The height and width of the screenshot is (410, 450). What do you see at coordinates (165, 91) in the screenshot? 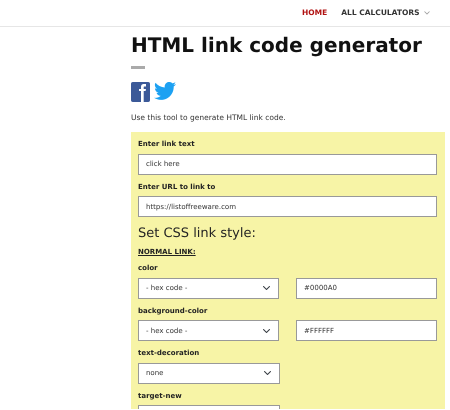
I see `bird-icon` at bounding box center [165, 91].